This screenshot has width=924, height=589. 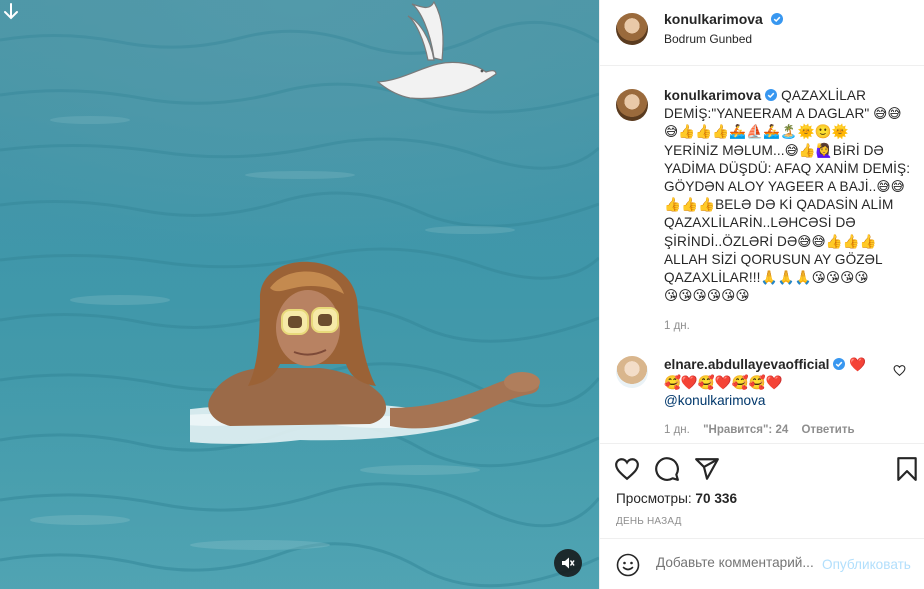 I want to click on caption-author-avatar, so click(x=632, y=105).